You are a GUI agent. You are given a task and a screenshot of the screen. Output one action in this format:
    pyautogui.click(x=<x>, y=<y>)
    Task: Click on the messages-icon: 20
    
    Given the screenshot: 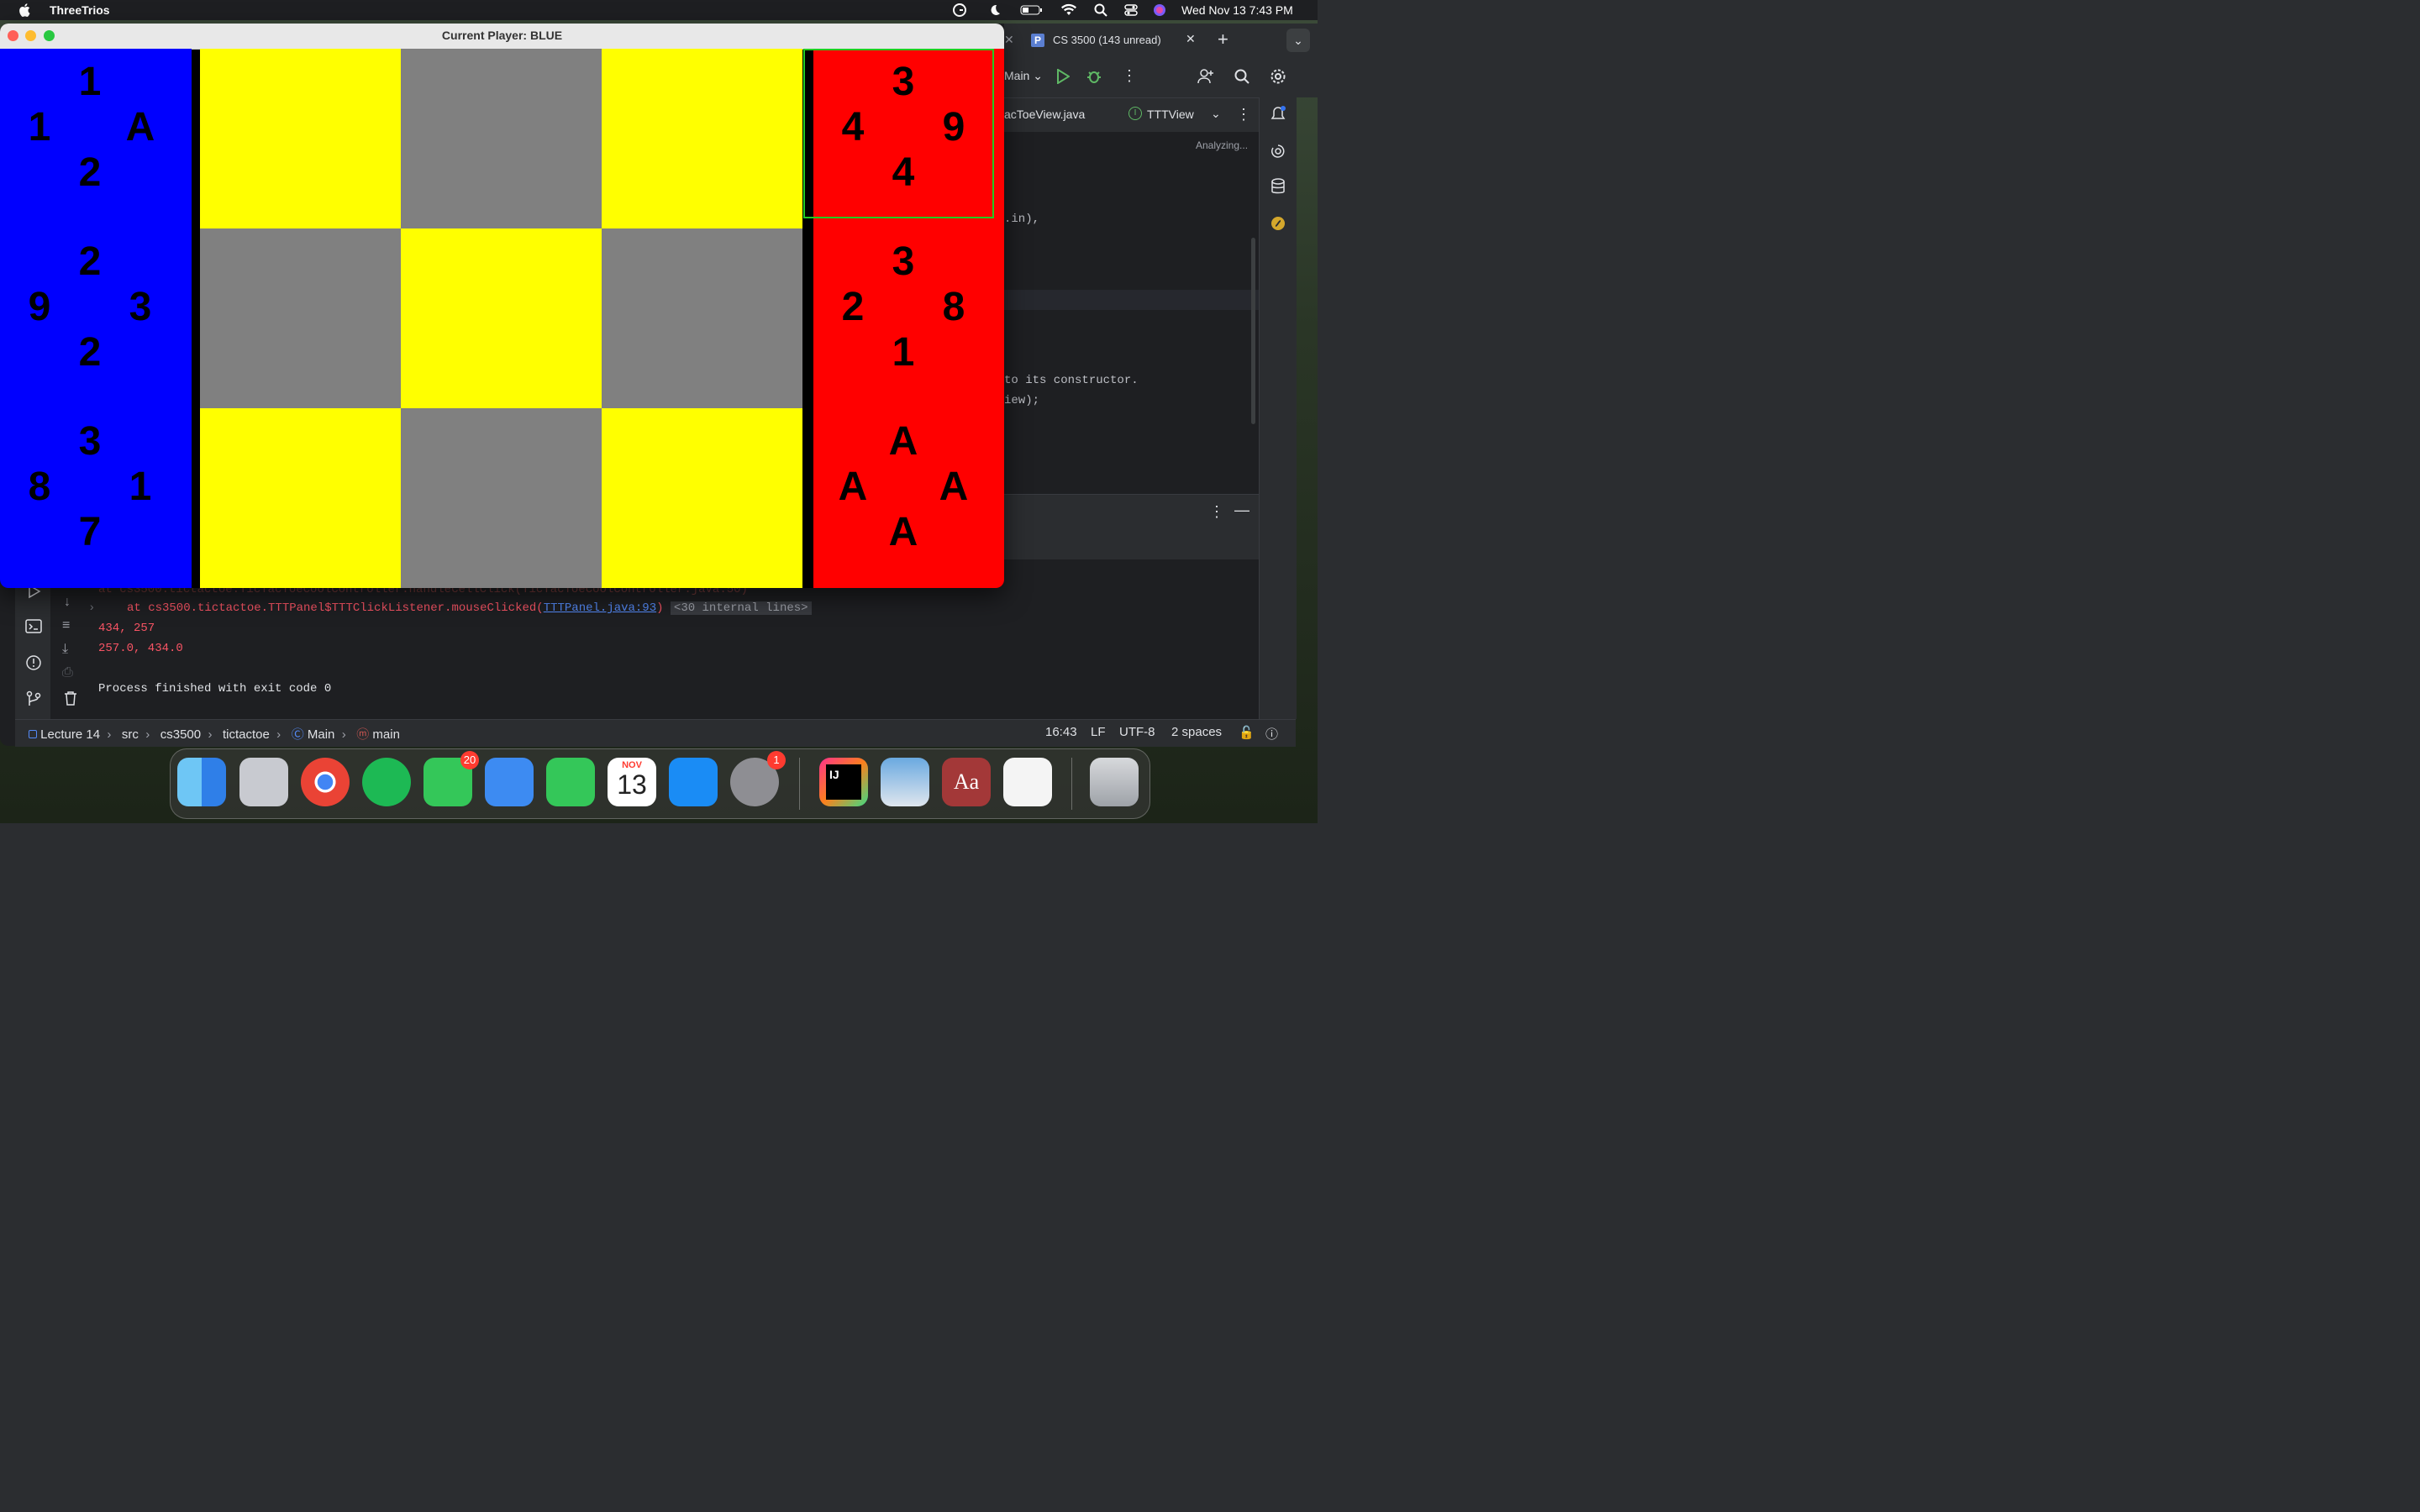 What is the action you would take?
    pyautogui.click(x=451, y=778)
    